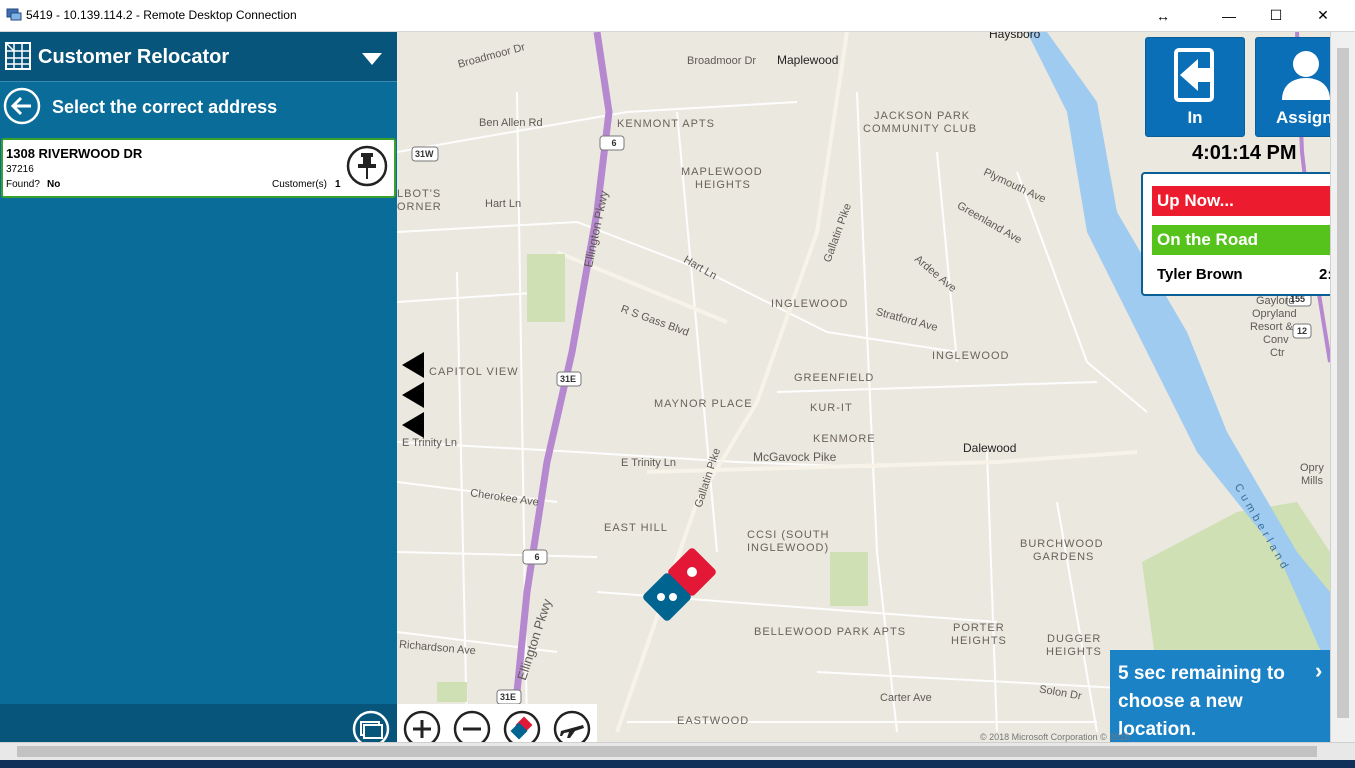  What do you see at coordinates (713, 721) in the screenshot?
I see `map-label-eastwood: EASTWOOD` at bounding box center [713, 721].